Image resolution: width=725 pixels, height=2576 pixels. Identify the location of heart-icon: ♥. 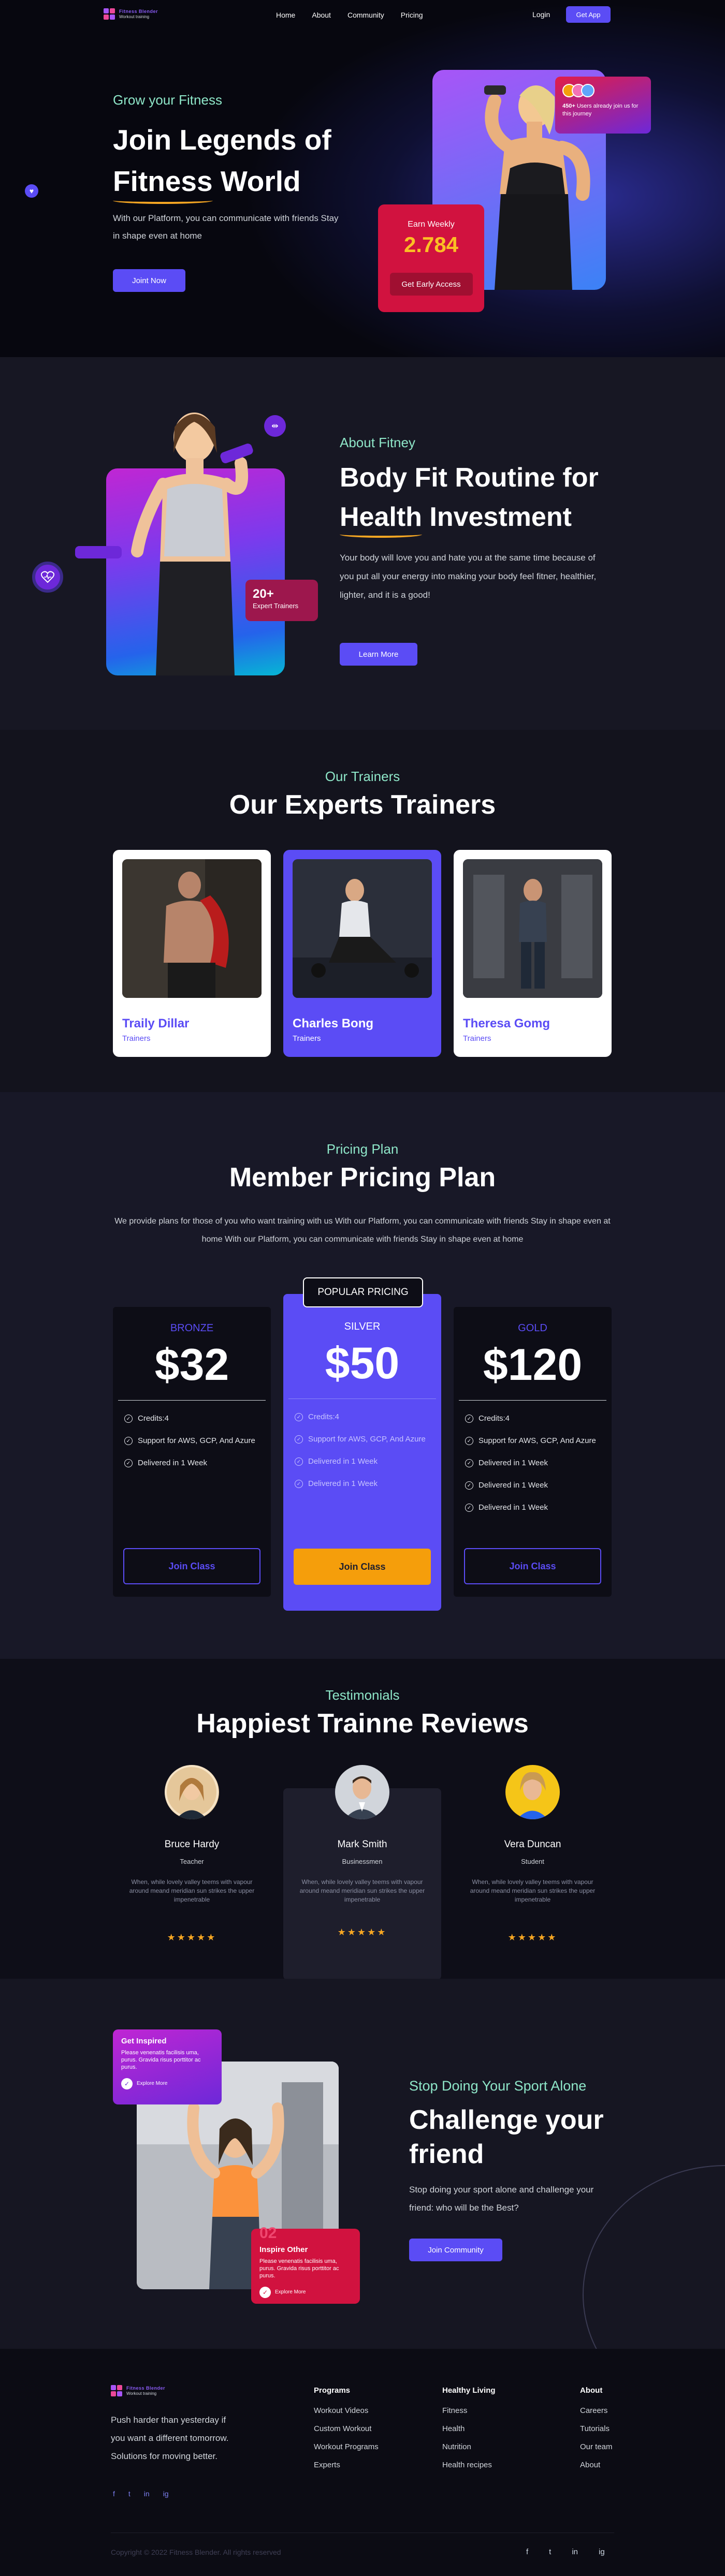
(32, 191).